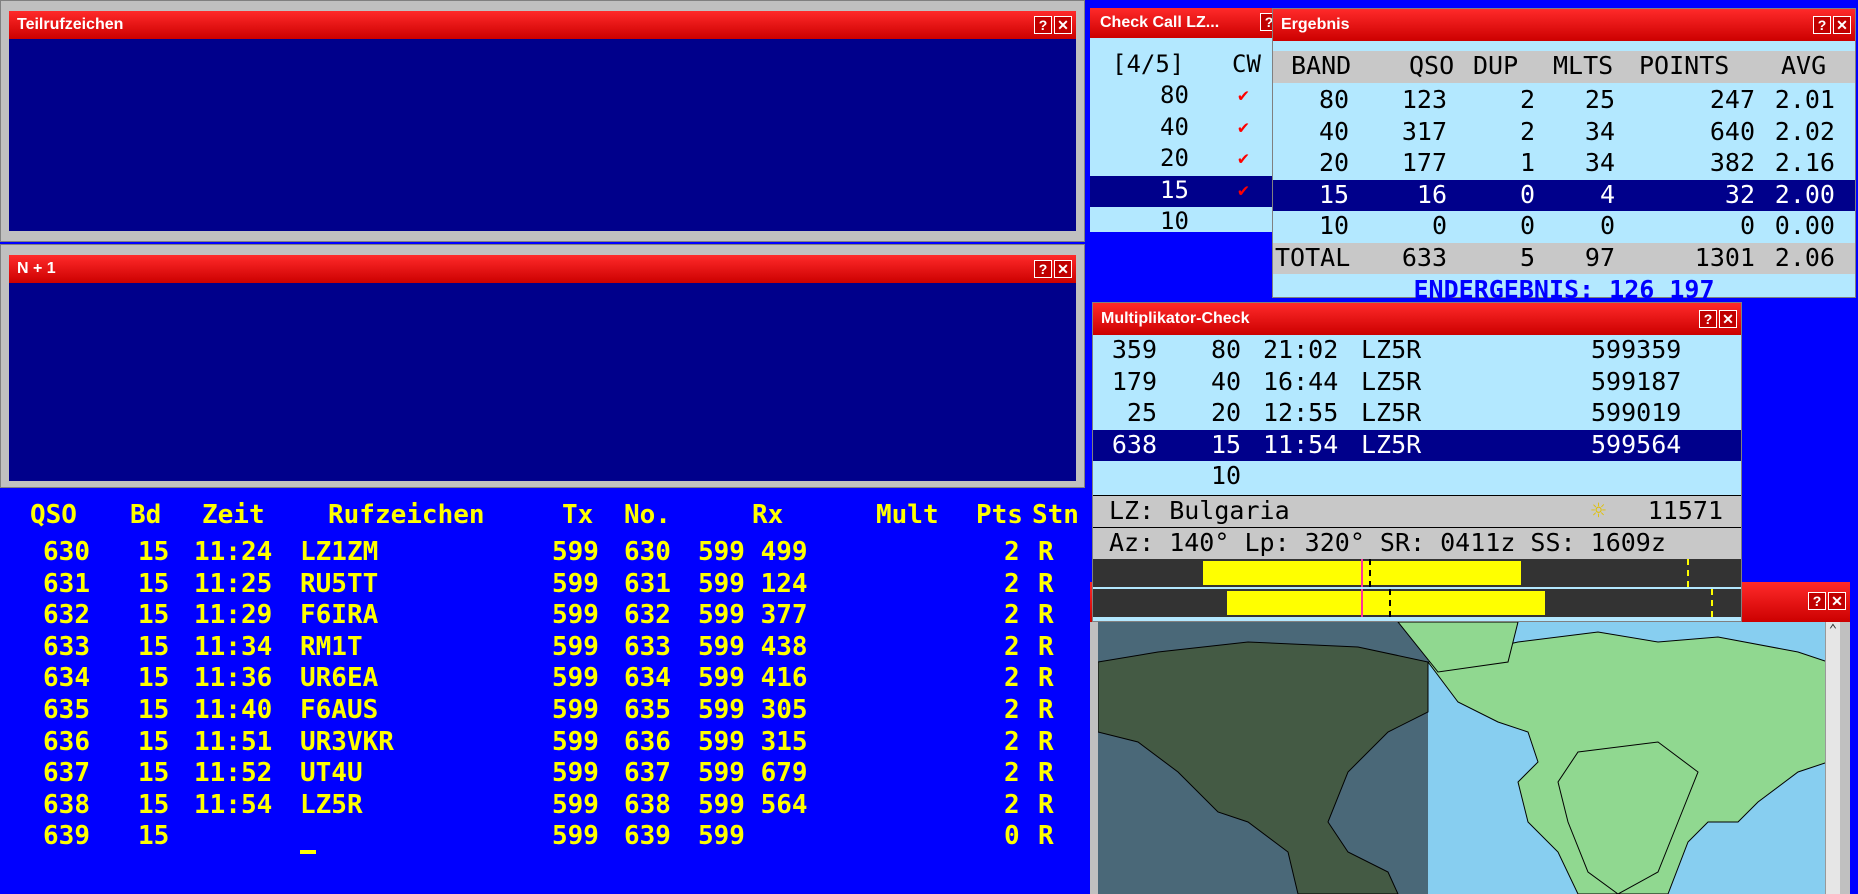 The width and height of the screenshot is (1858, 894). Describe the element at coordinates (66, 646) in the screenshot. I see `log-cell-qso: 633` at that location.